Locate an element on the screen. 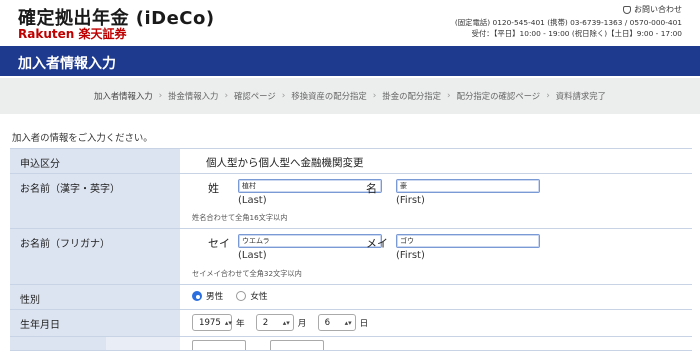 The image size is (700, 354). first-name-label: 名 is located at coordinates (371, 188).